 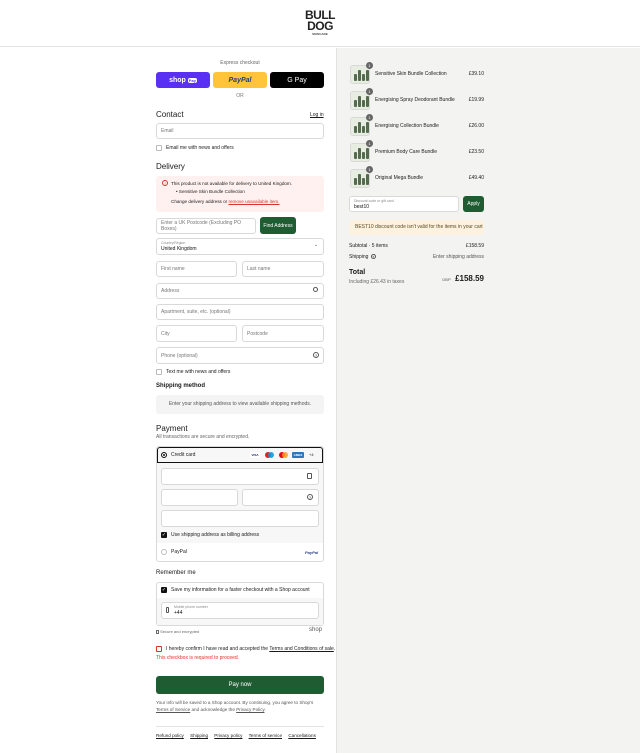 I want to click on credit-card-radio, so click(x=164, y=455).